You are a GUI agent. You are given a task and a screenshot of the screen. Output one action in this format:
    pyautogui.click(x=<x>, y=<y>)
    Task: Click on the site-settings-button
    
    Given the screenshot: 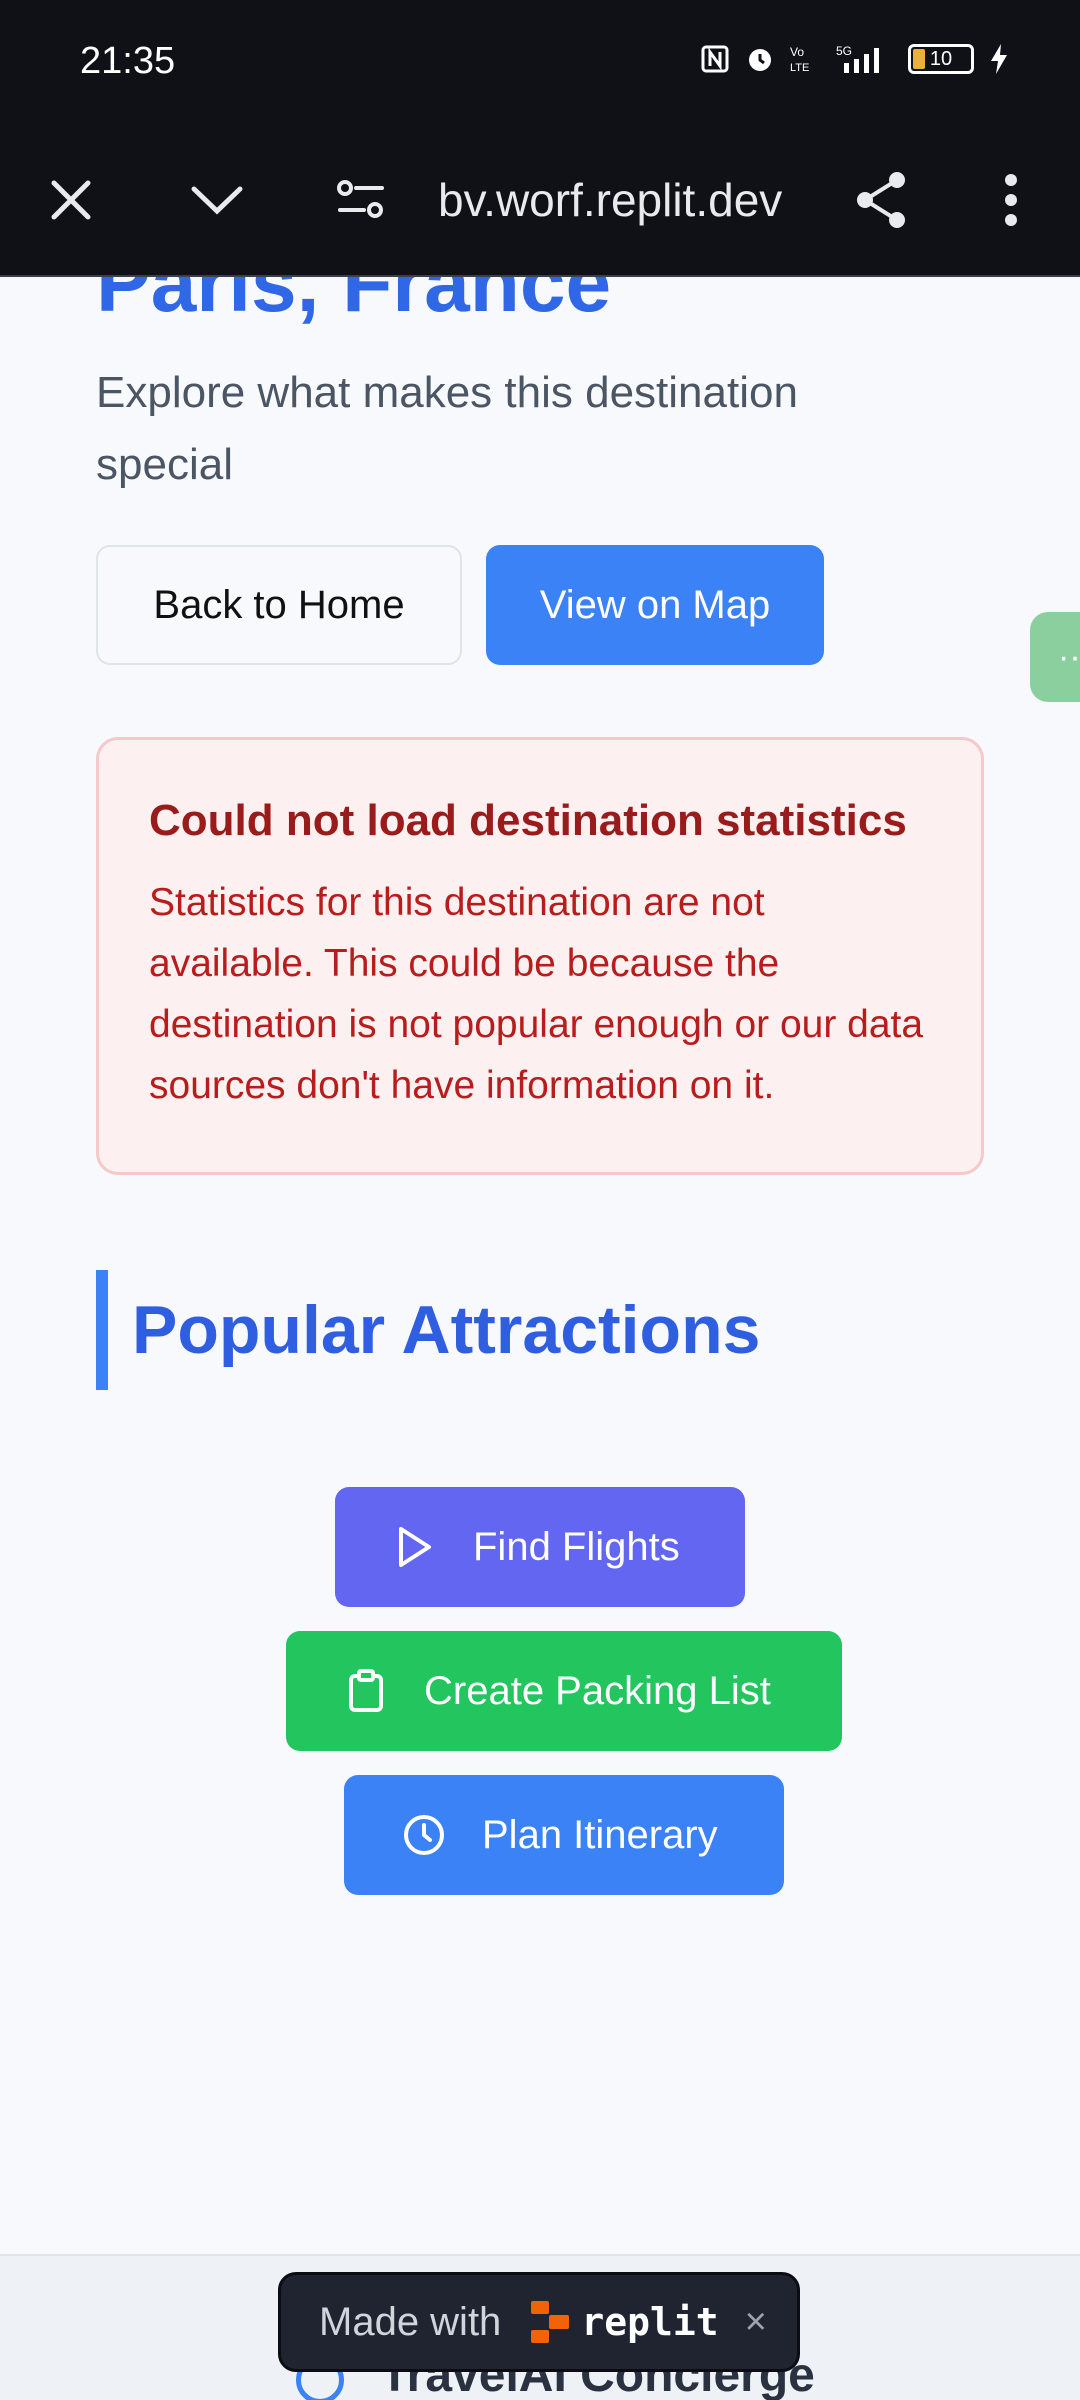 What is the action you would take?
    pyautogui.click(x=361, y=200)
    